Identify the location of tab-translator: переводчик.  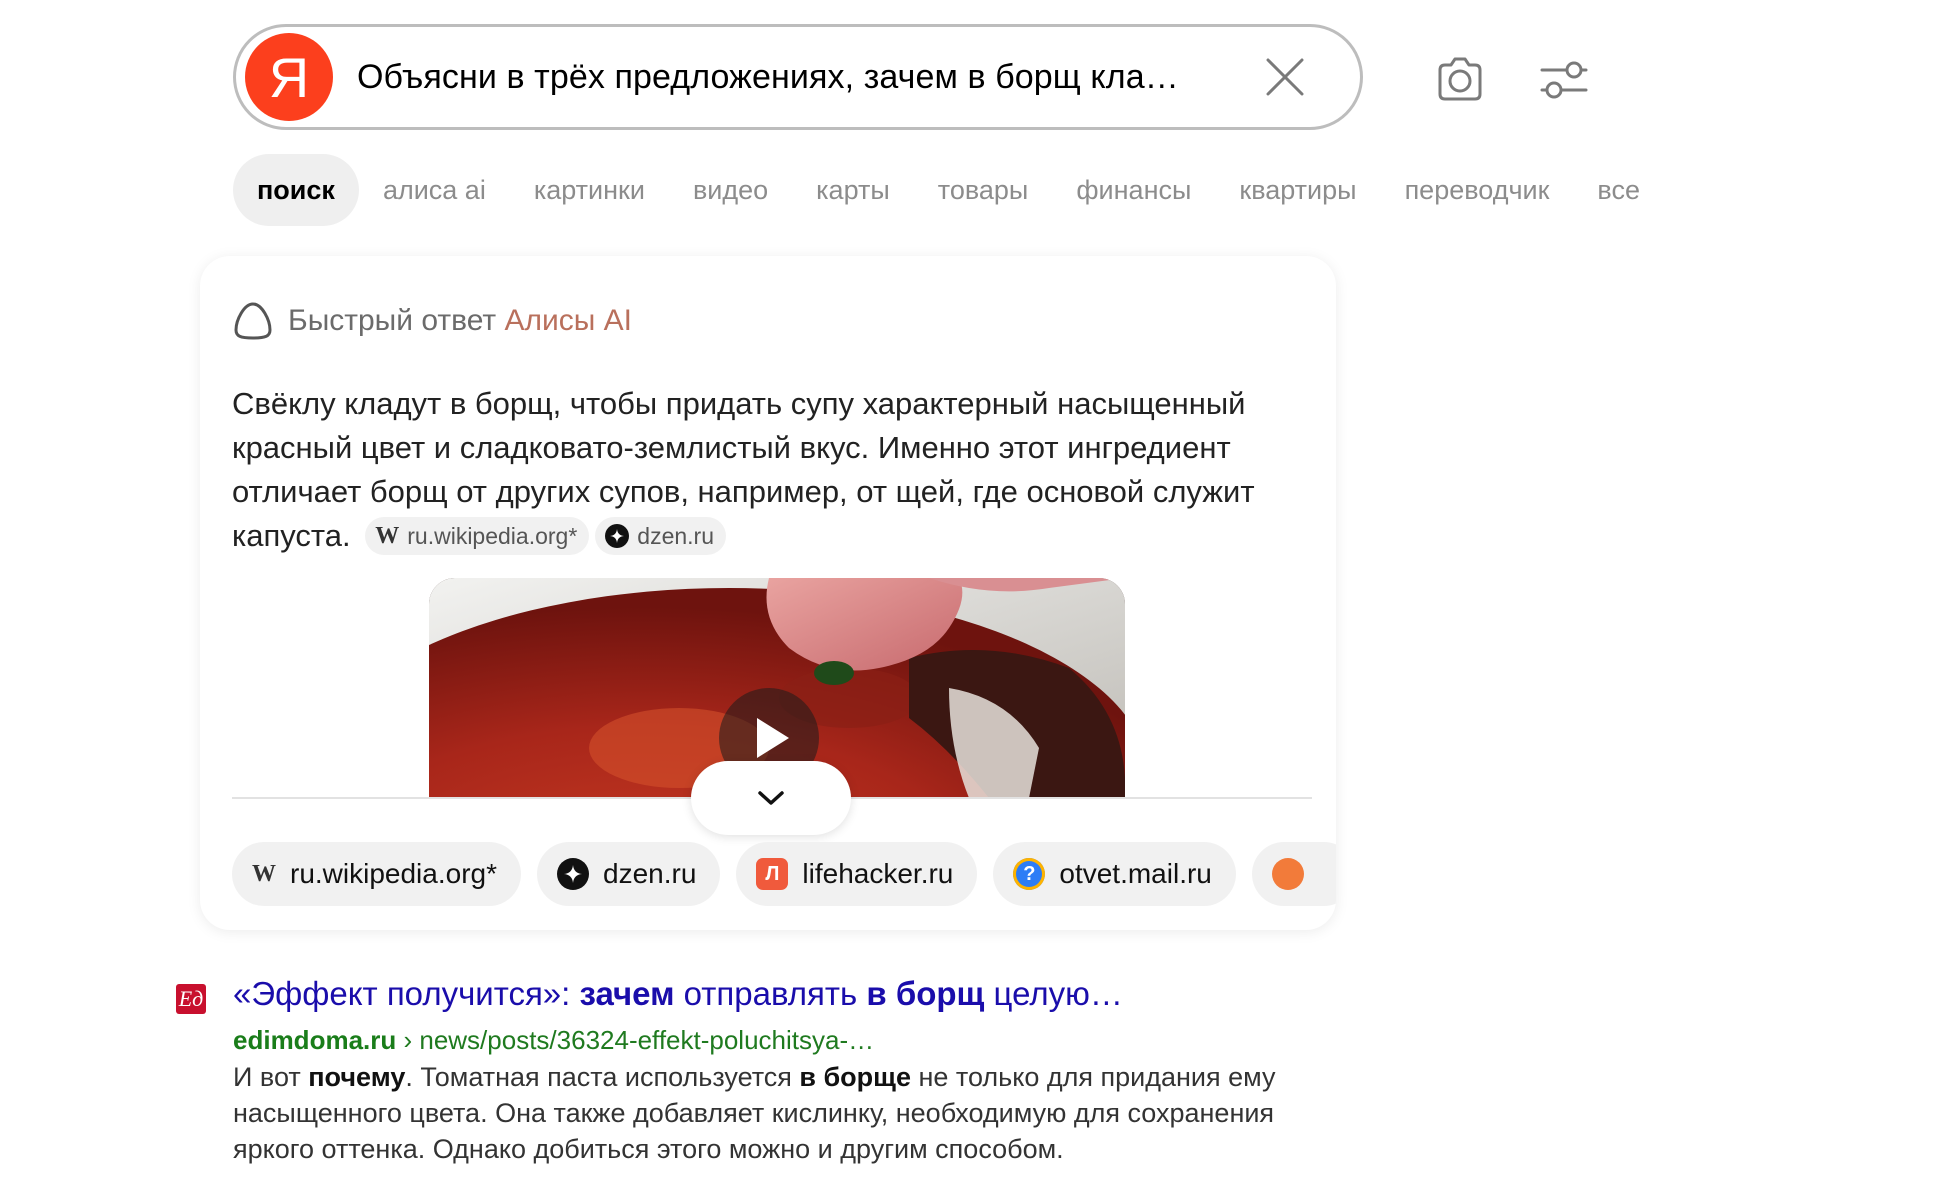
(1477, 190).